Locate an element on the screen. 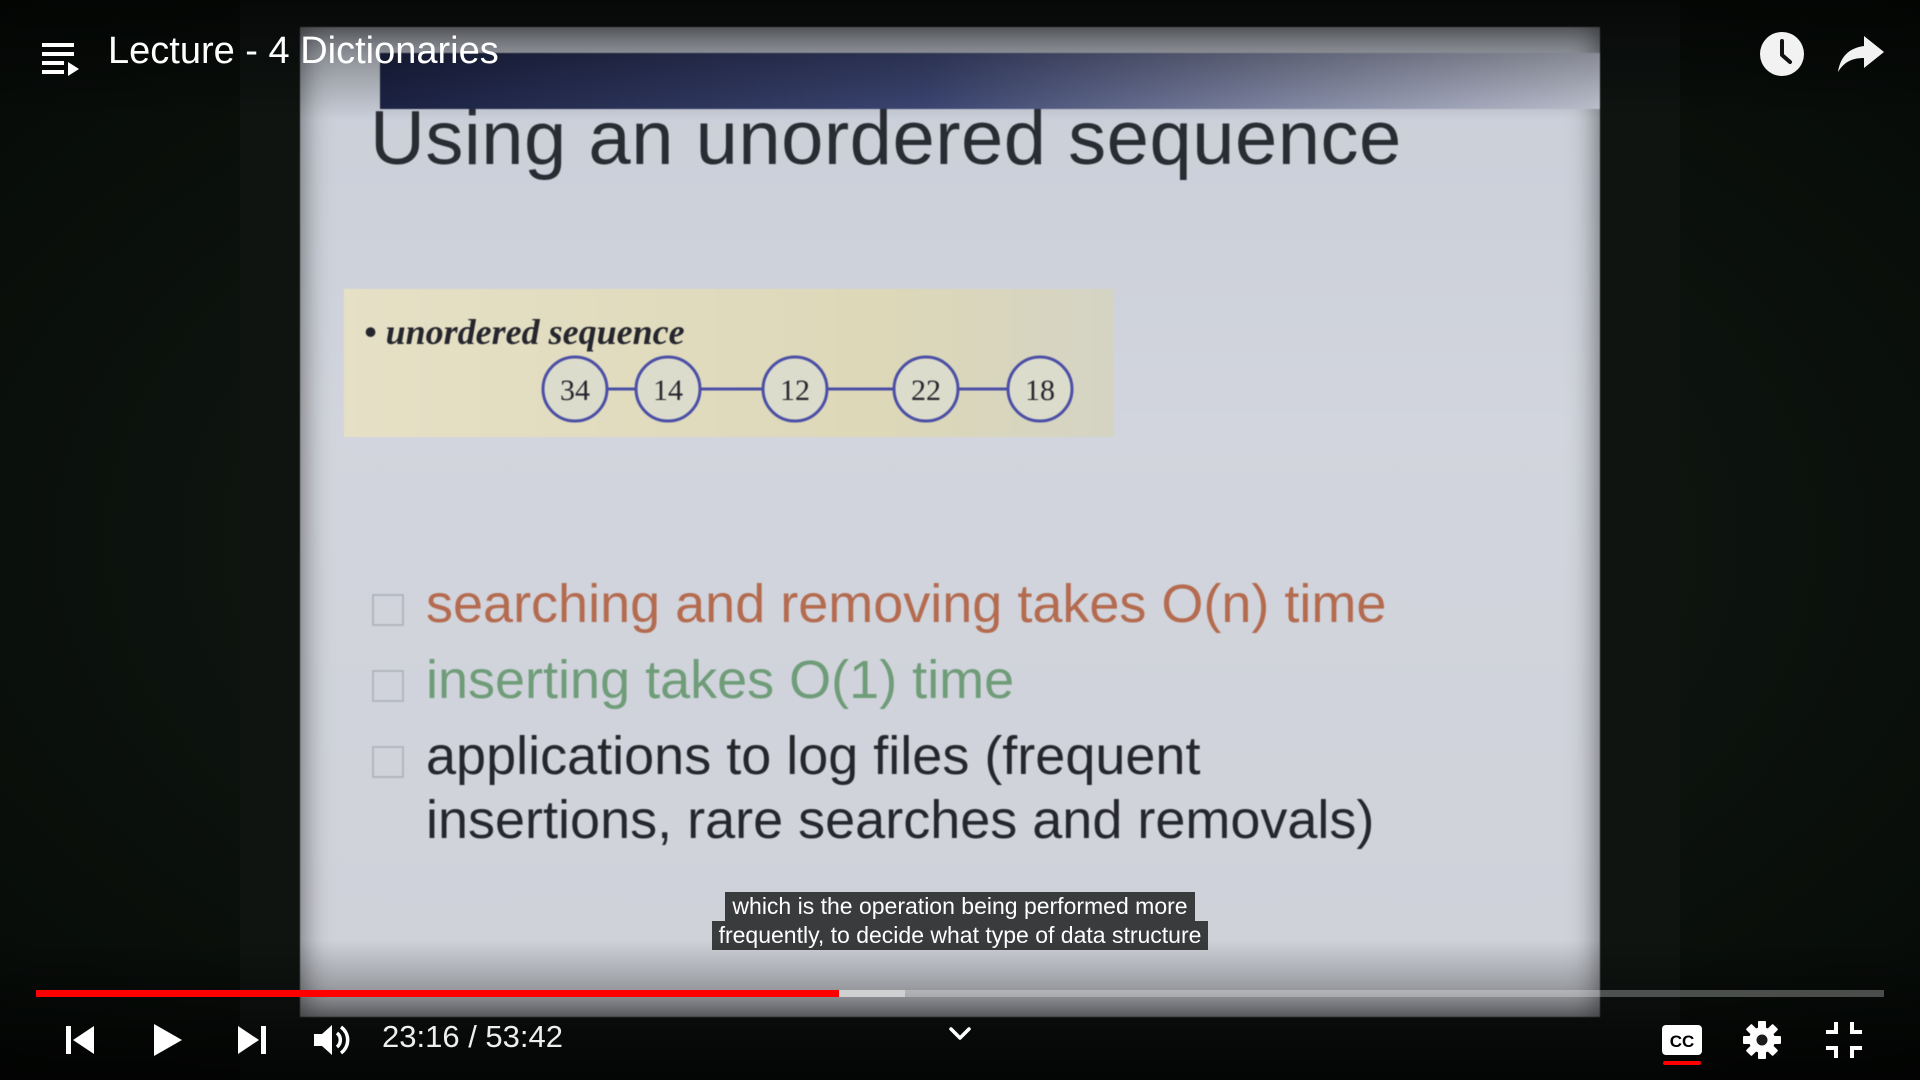 The image size is (1920, 1080). svg-text: CC is located at coordinates (1682, 1041).